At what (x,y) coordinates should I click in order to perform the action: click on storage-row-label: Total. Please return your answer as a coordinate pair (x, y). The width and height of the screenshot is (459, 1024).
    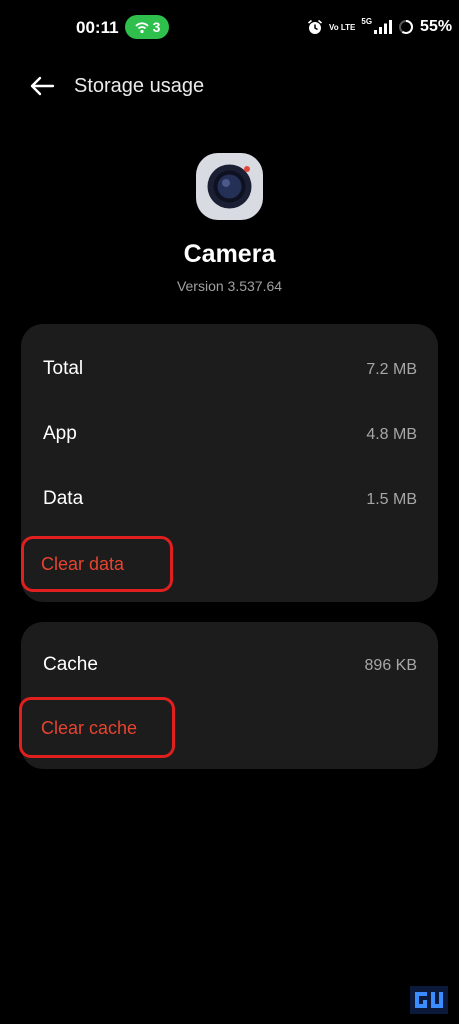
    Looking at the image, I should click on (63, 368).